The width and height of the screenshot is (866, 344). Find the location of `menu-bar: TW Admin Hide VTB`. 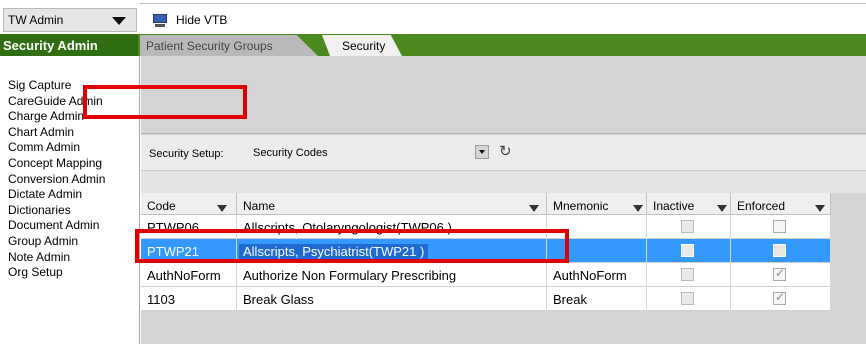

menu-bar: TW Admin Hide VTB is located at coordinates (433, 20).